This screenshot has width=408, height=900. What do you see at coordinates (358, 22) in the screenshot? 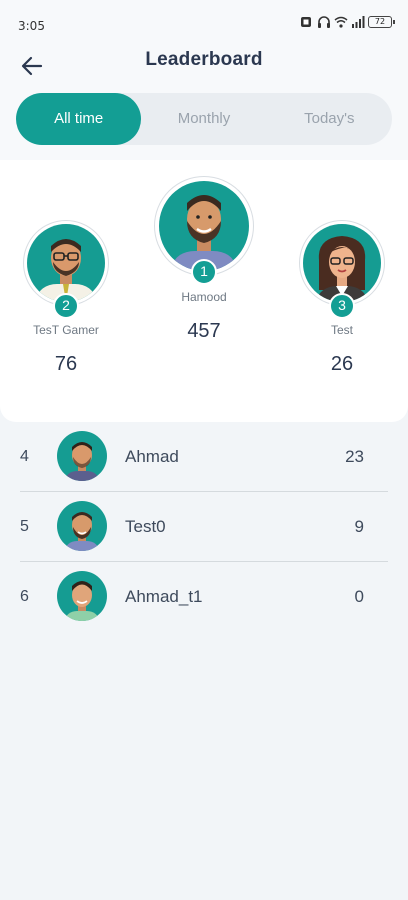
I see `signal-icon` at bounding box center [358, 22].